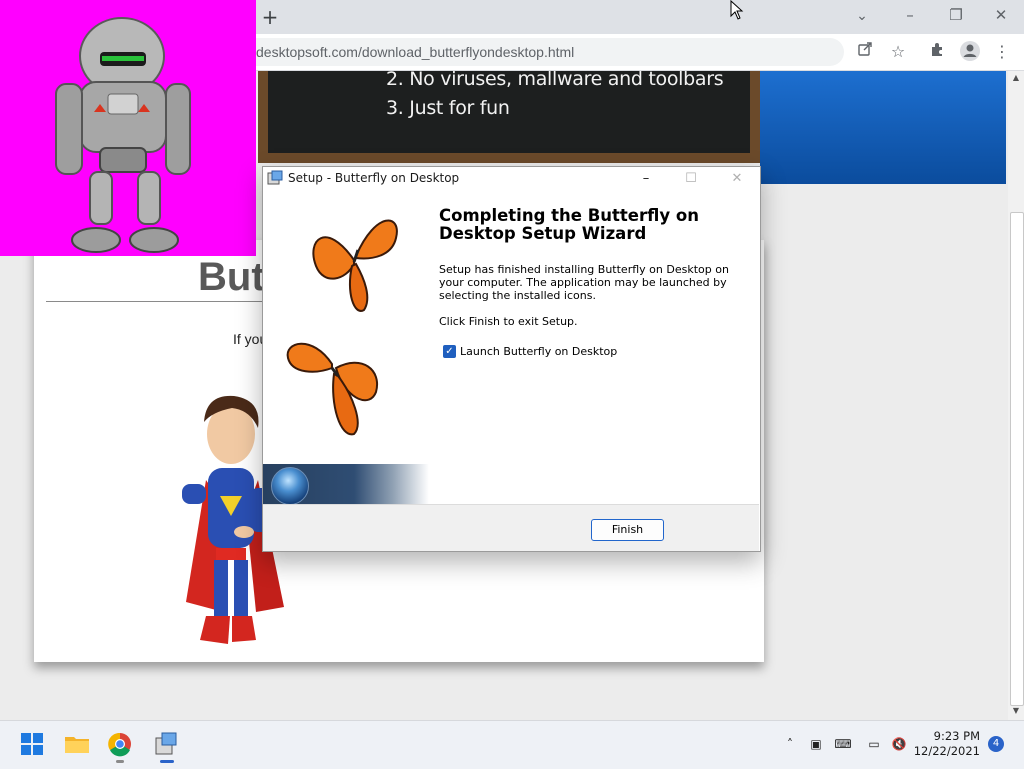 Image resolution: width=1024 pixels, height=769 pixels. What do you see at coordinates (899, 744) in the screenshot?
I see `volume-muted-icon: 🔇` at bounding box center [899, 744].